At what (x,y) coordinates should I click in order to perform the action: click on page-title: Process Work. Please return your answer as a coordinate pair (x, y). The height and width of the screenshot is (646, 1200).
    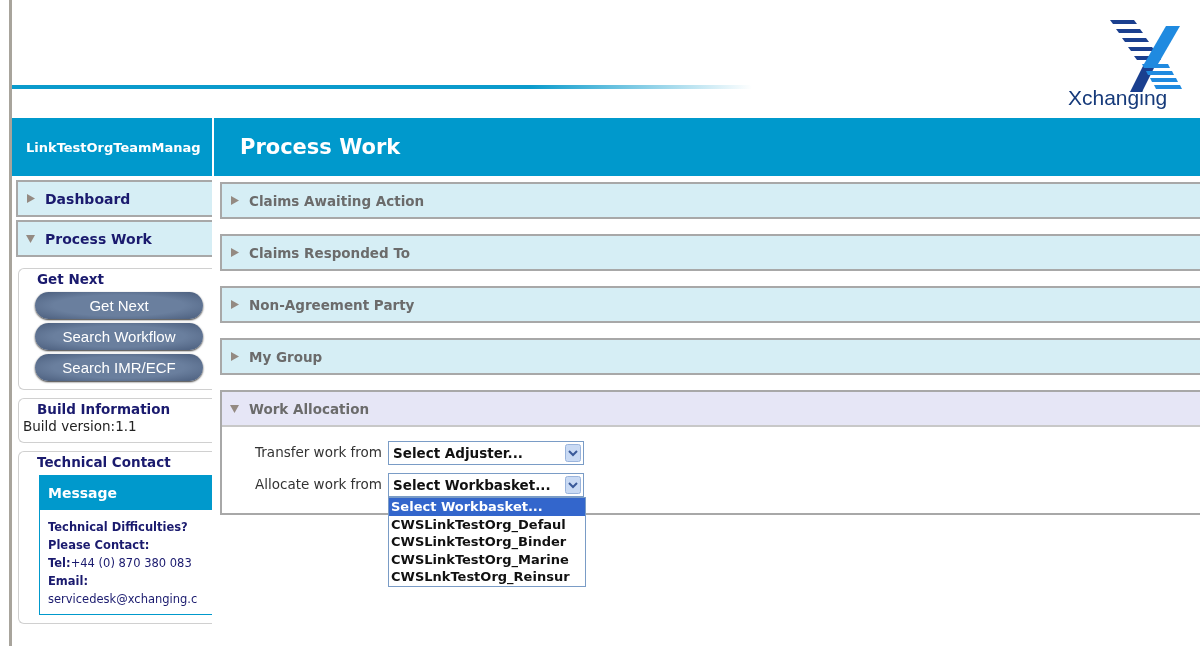
    Looking at the image, I should click on (707, 147).